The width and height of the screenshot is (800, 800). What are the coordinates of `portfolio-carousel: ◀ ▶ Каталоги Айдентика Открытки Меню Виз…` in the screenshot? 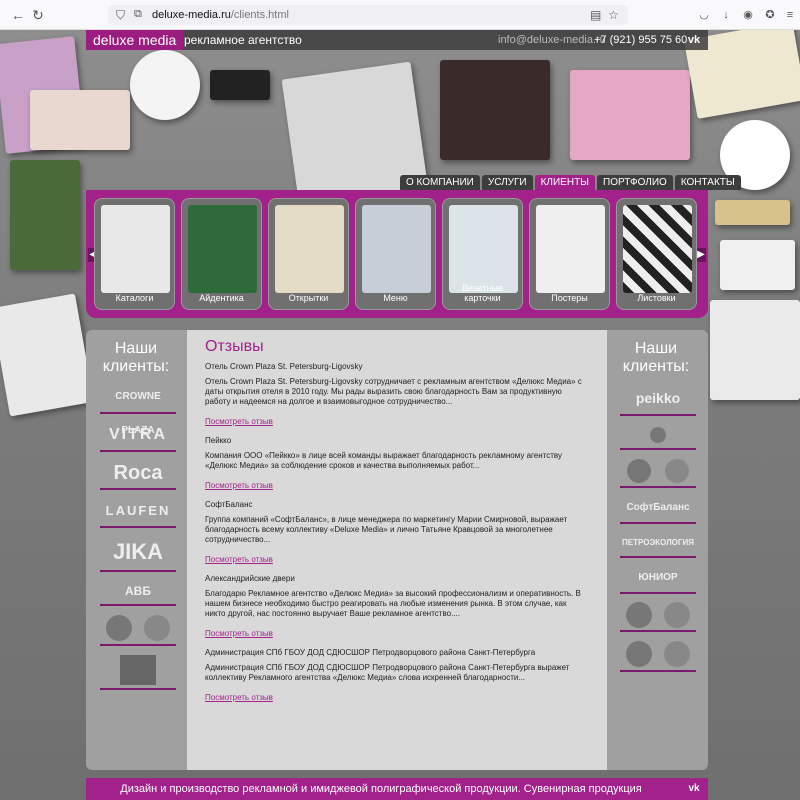 It's located at (397, 254).